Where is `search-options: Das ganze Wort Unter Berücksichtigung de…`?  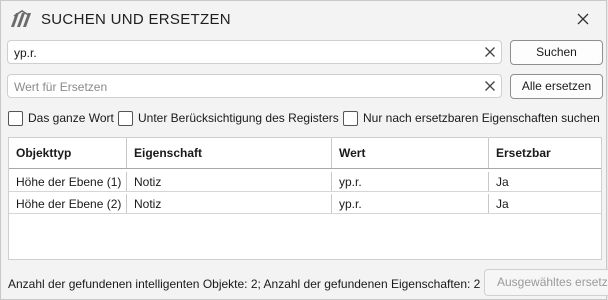 search-options: Das ganze Wort Unter Berücksichtigung de… is located at coordinates (308, 118).